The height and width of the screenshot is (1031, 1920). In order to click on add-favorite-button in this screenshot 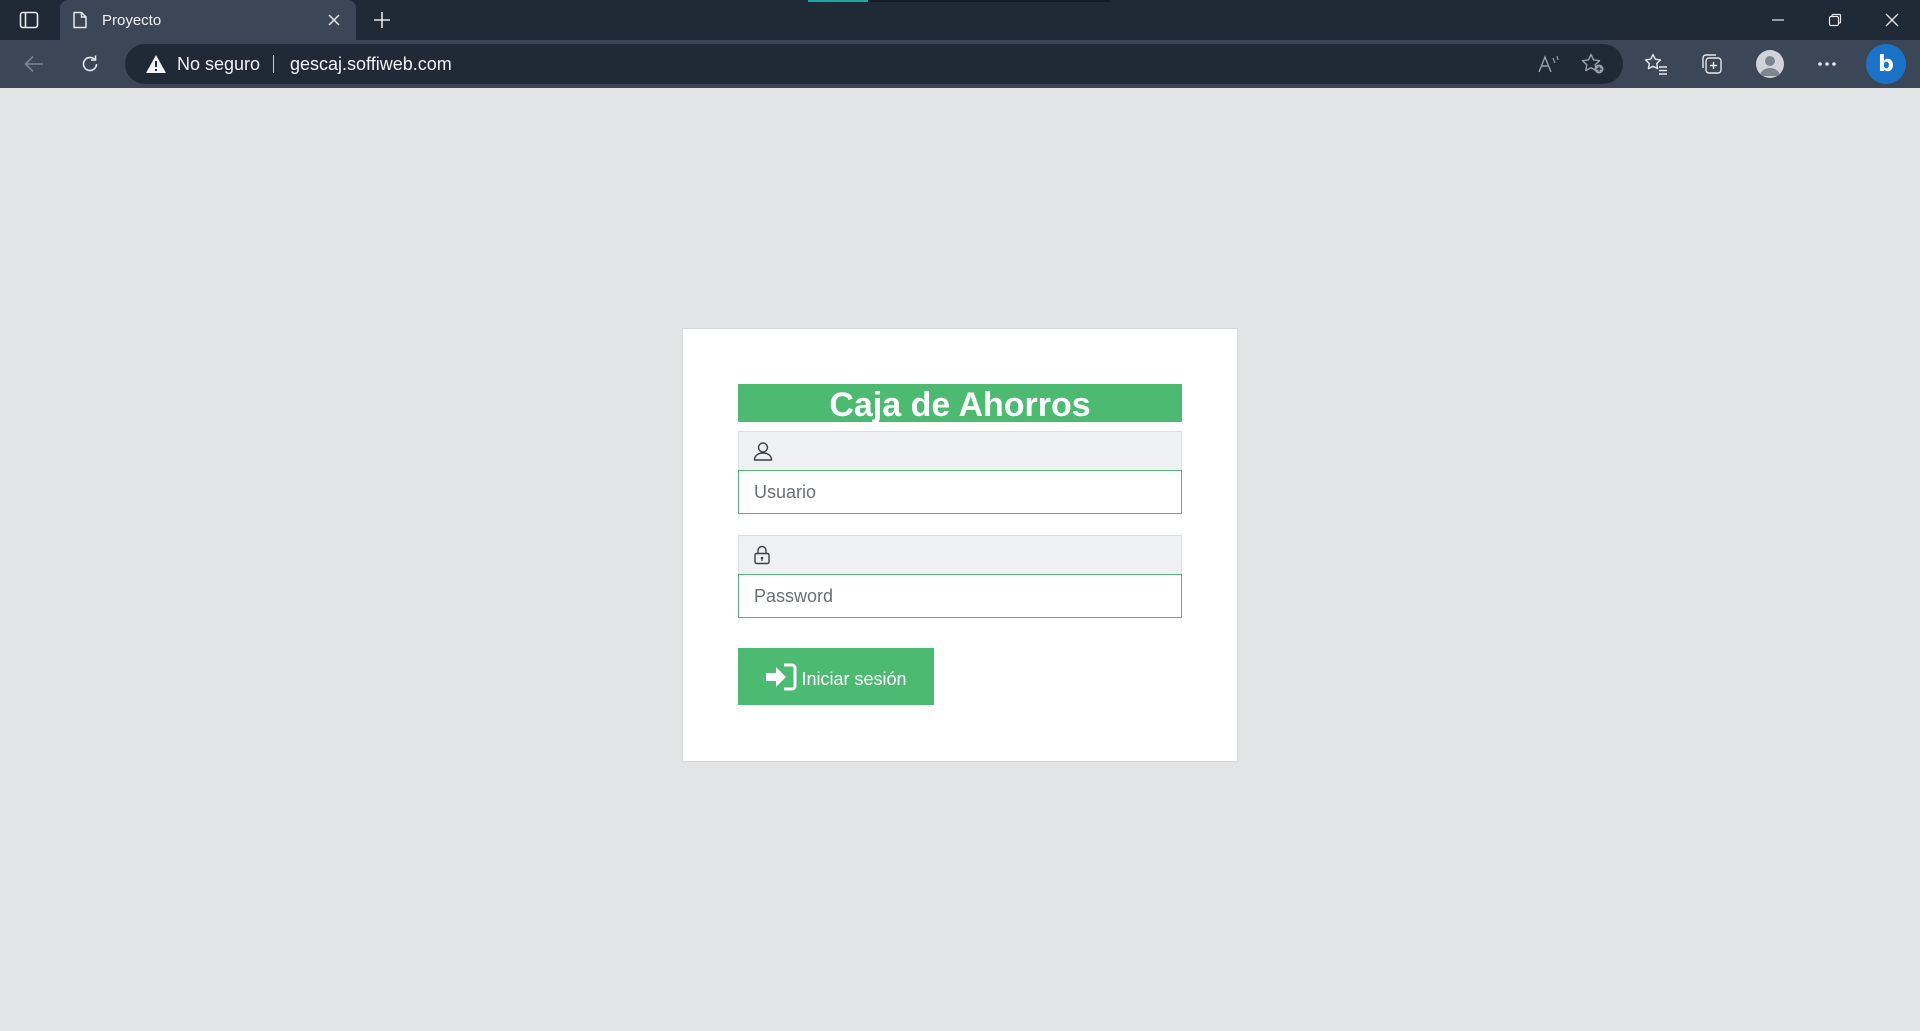, I will do `click(1593, 64)`.